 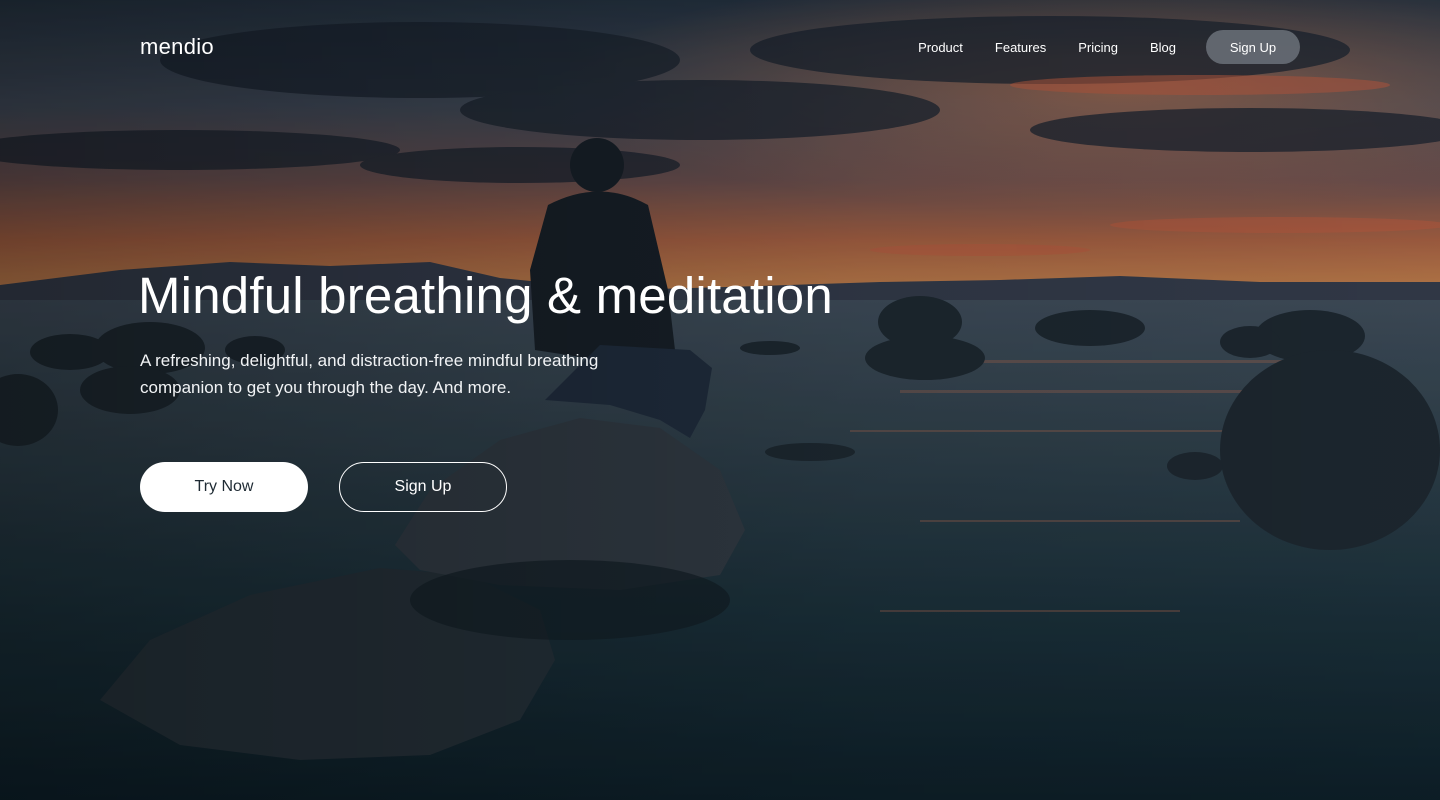 I want to click on hero-signup-button: Sign Up, so click(x=423, y=487).